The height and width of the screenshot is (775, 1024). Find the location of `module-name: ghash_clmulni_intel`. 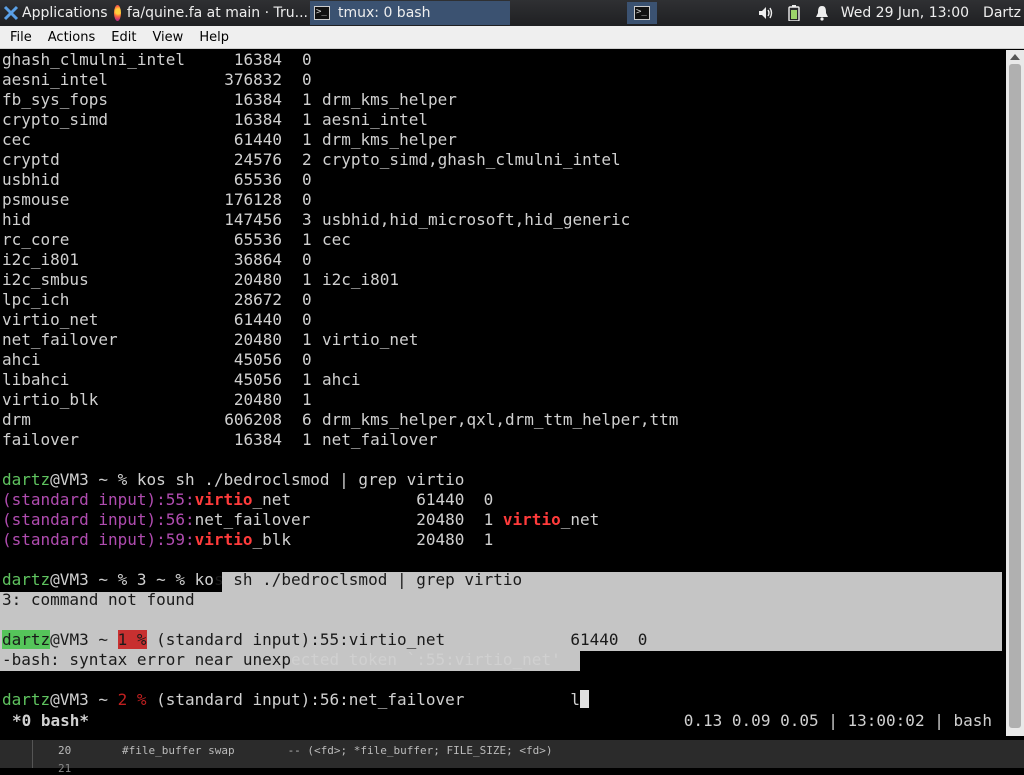

module-name: ghash_clmulni_intel is located at coordinates (94, 59).